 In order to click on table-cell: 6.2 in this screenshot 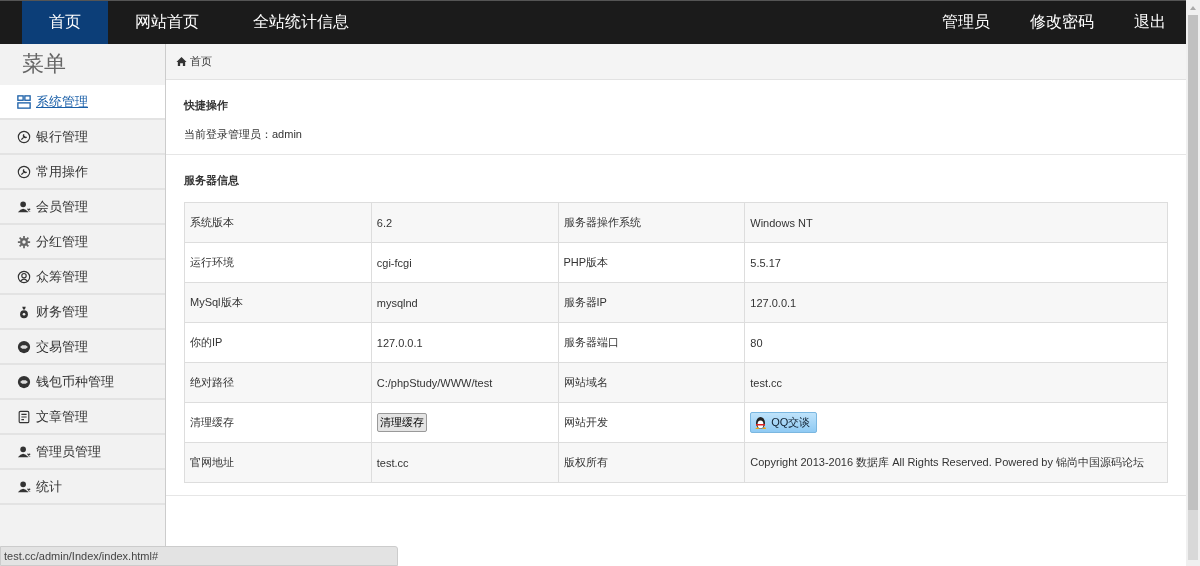, I will do `click(465, 222)`.